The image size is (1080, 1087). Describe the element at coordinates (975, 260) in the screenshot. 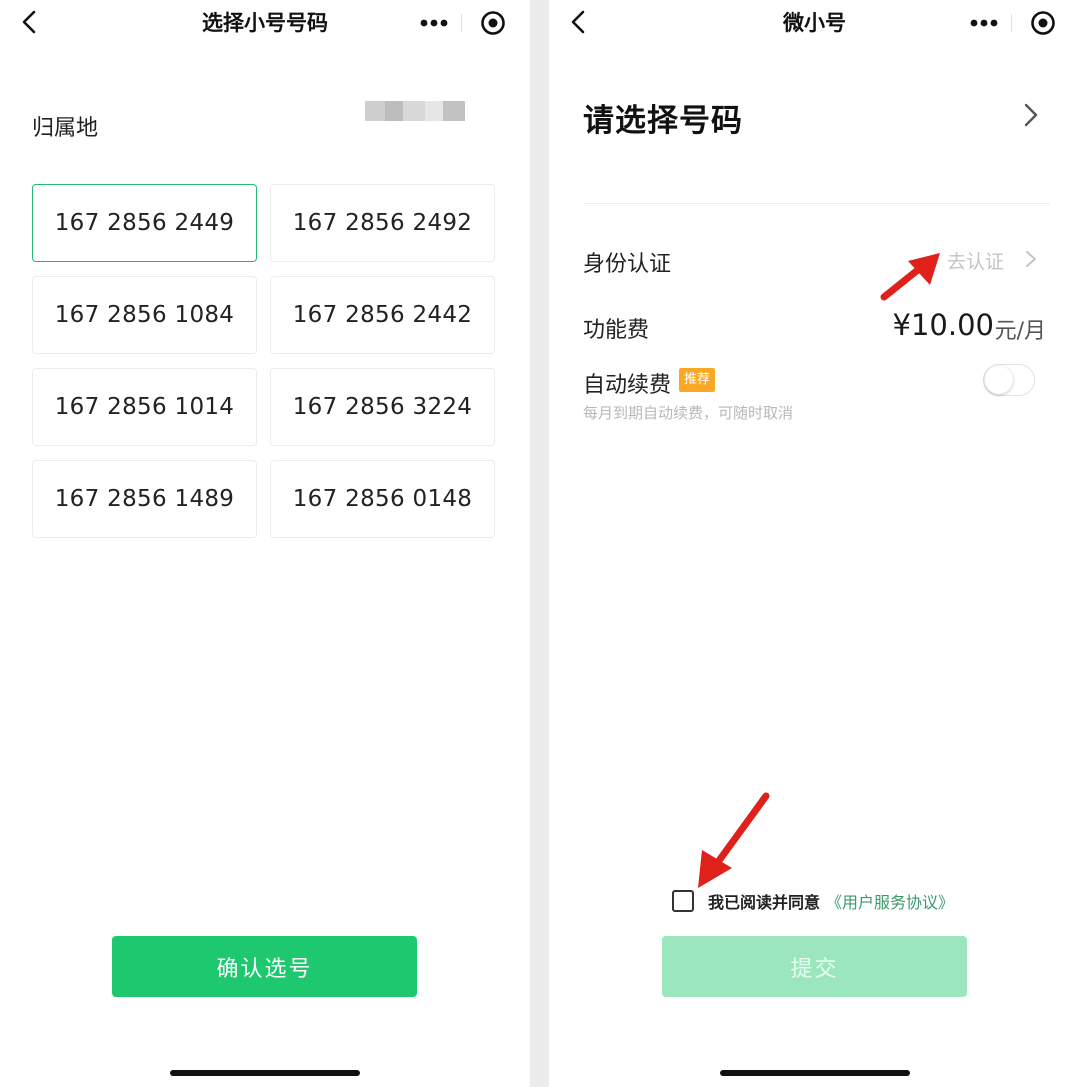

I see `verify-identity-link: 去认证` at that location.